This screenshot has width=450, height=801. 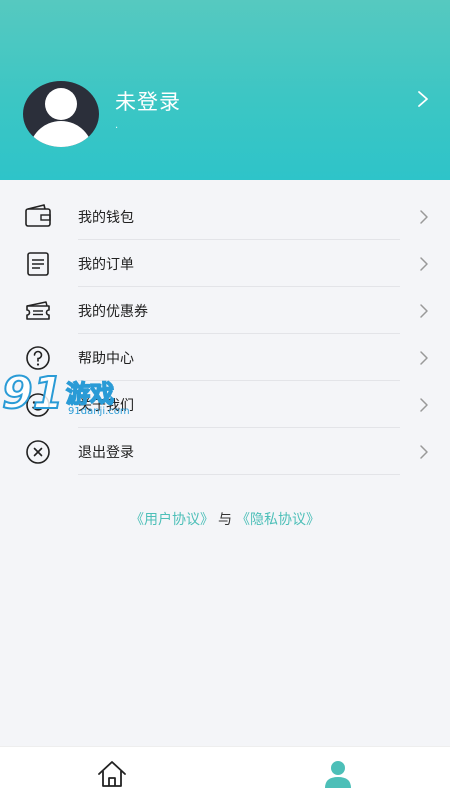 What do you see at coordinates (38, 452) in the screenshot?
I see `close-circle-icon` at bounding box center [38, 452].